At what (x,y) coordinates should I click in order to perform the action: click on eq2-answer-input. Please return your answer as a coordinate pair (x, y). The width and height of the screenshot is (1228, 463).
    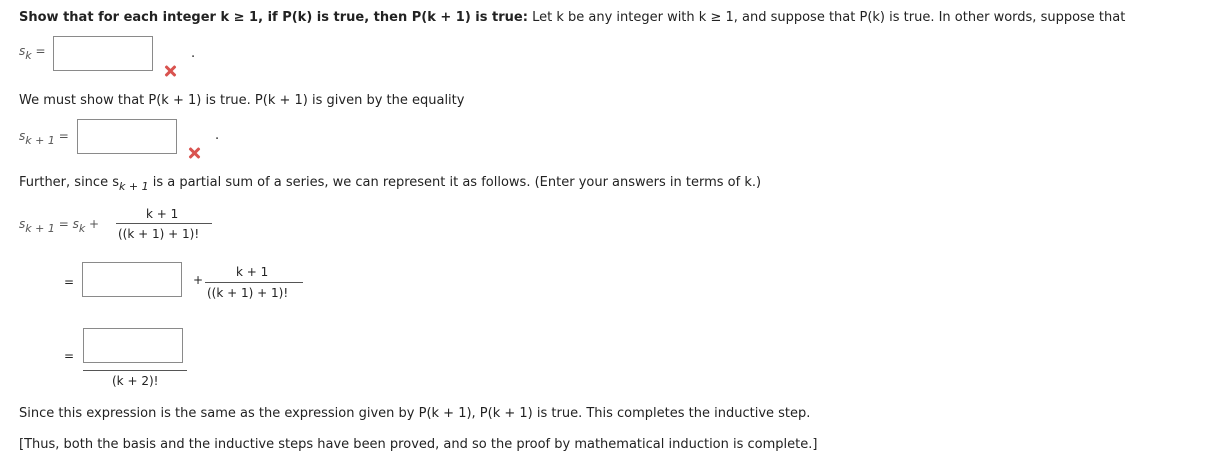
    Looking at the image, I should click on (127, 136).